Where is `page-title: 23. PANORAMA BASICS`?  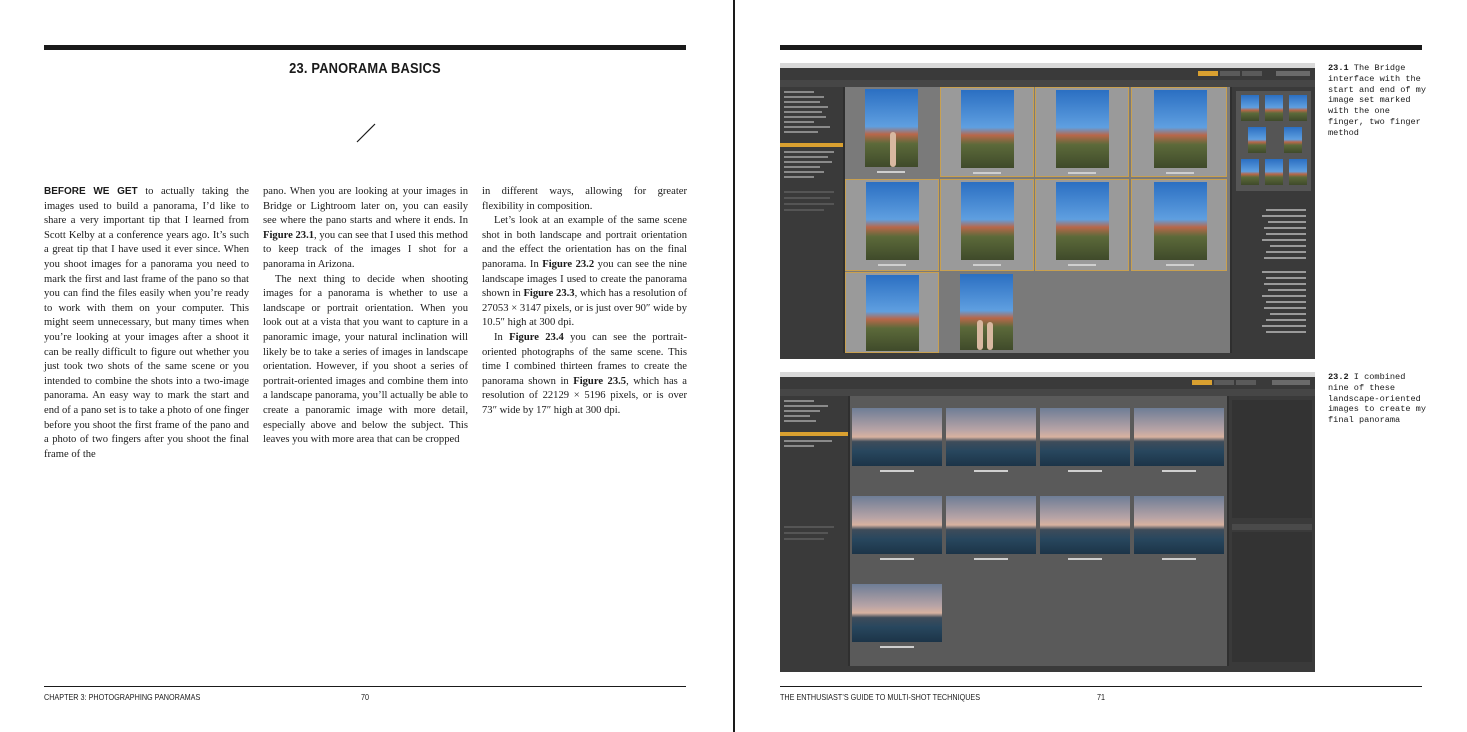
page-title: 23. PANORAMA BASICS is located at coordinates (365, 68).